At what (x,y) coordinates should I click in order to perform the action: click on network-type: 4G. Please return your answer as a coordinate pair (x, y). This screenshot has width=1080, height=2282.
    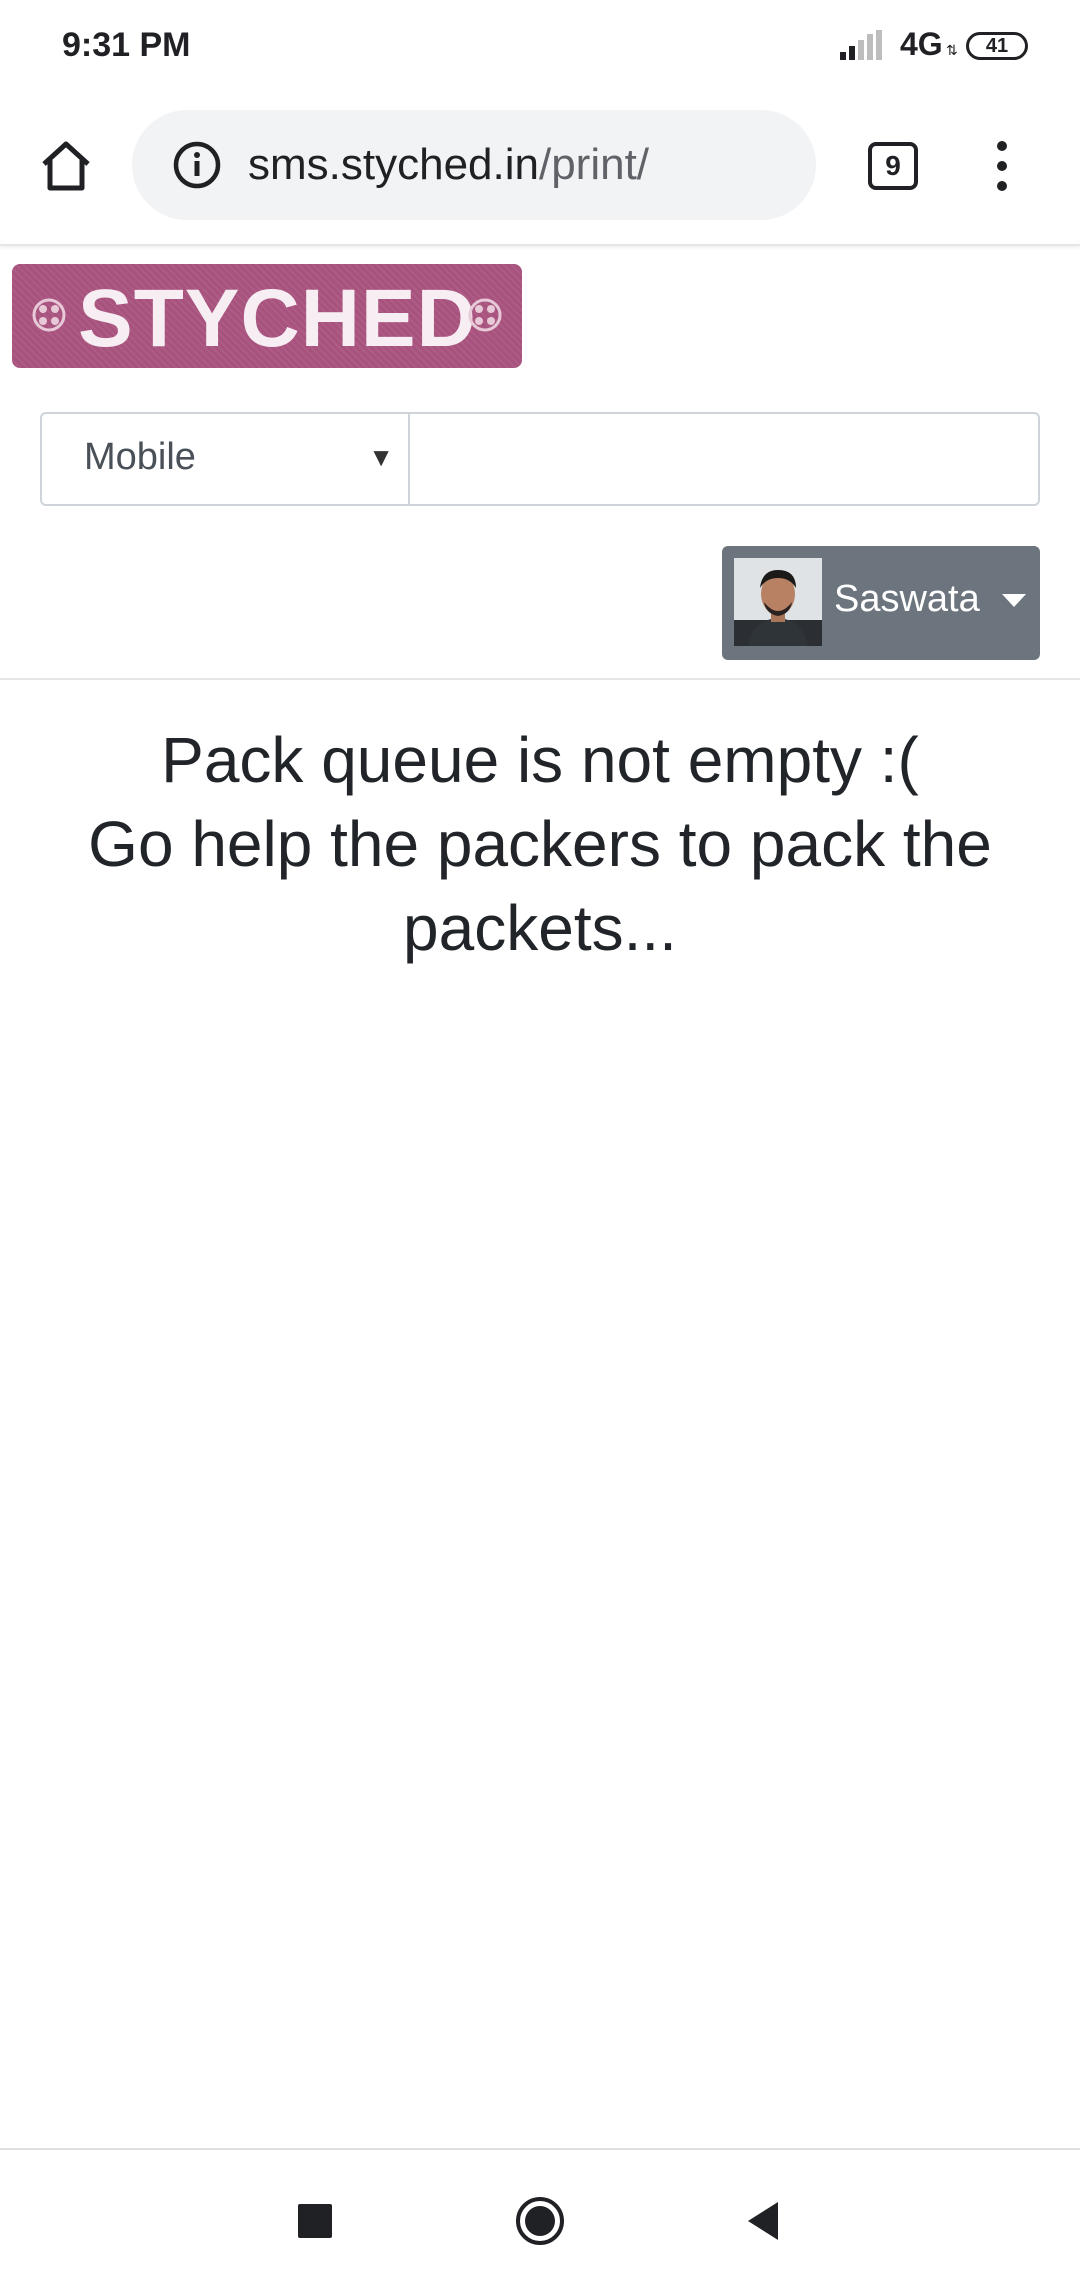
    Looking at the image, I should click on (921, 44).